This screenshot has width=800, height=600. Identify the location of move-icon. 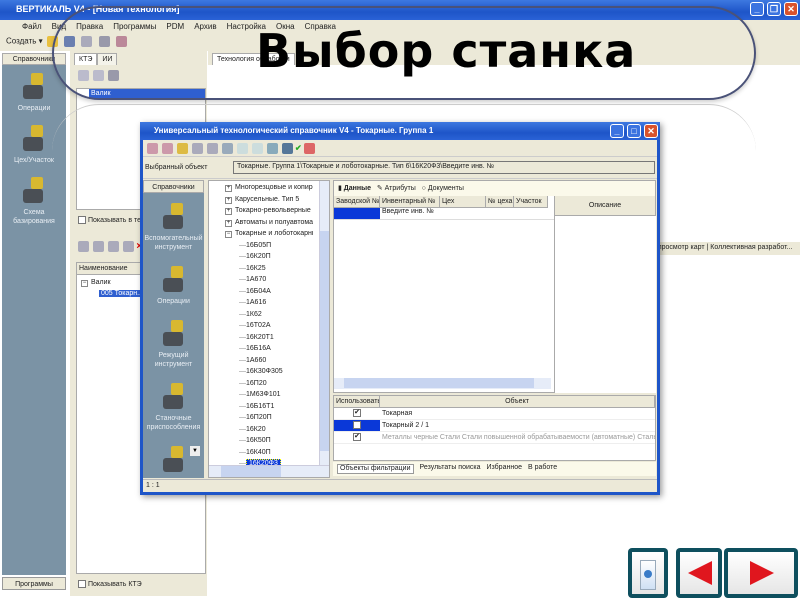
(113, 246).